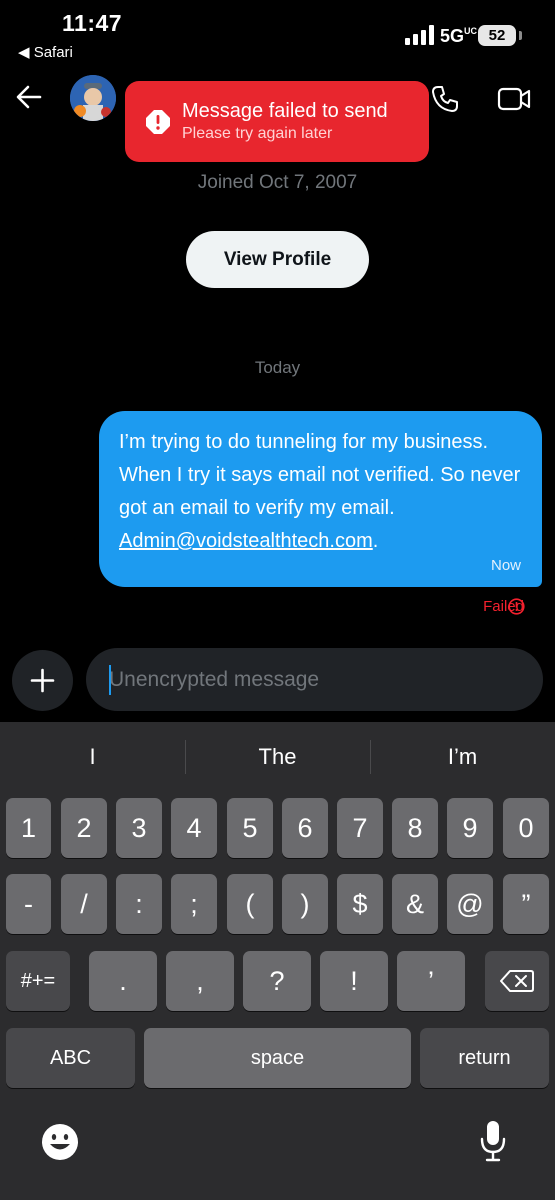 Image resolution: width=555 pixels, height=1200 pixels. I want to click on space-key: space, so click(277, 1058).